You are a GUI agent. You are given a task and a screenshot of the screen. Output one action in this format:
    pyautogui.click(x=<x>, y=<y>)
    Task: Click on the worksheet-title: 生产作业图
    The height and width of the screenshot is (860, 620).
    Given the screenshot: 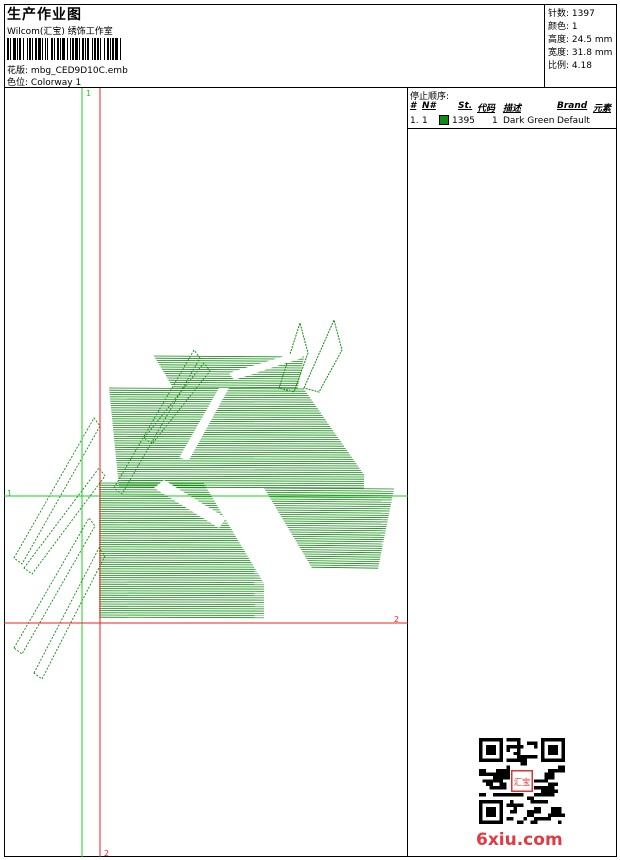 What is the action you would take?
    pyautogui.click(x=44, y=15)
    